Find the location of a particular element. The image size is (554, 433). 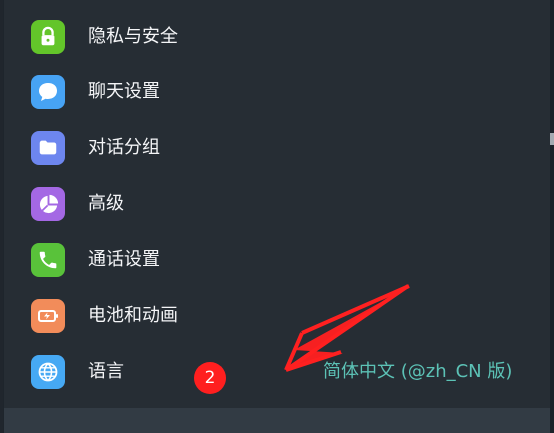

lock-icon is located at coordinates (48, 37).